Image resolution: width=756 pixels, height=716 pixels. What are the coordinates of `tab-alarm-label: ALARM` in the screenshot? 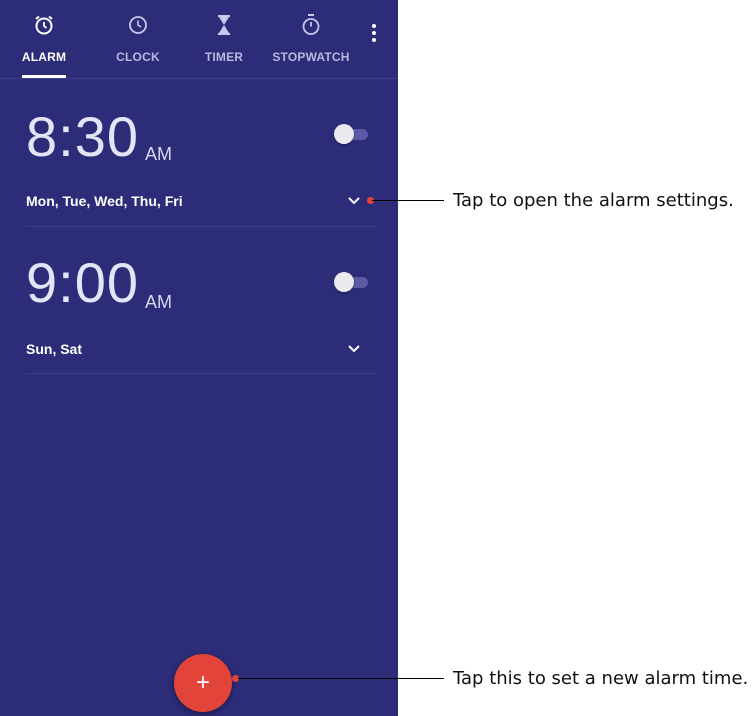 It's located at (44, 57).